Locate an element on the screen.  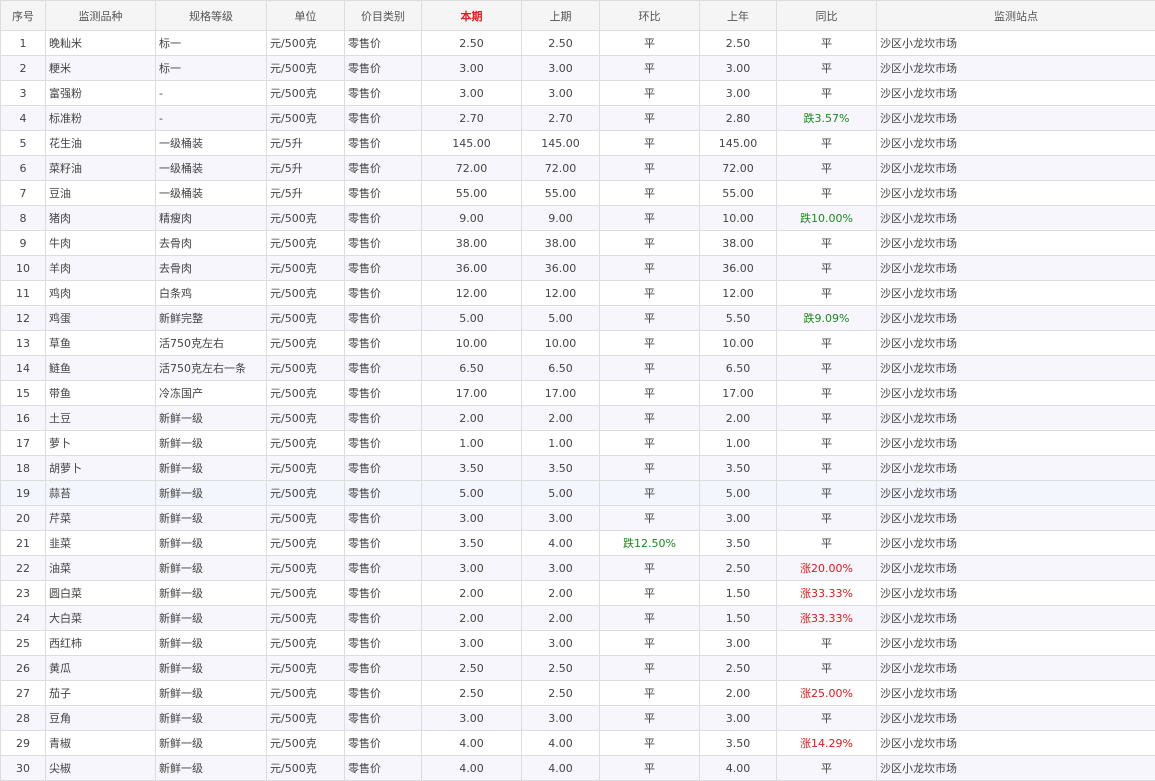
table-row: 30尖椒新鲜一级元/500克零售价4.004.00平4.00平沙区小龙坎市场 is located at coordinates (578, 768).